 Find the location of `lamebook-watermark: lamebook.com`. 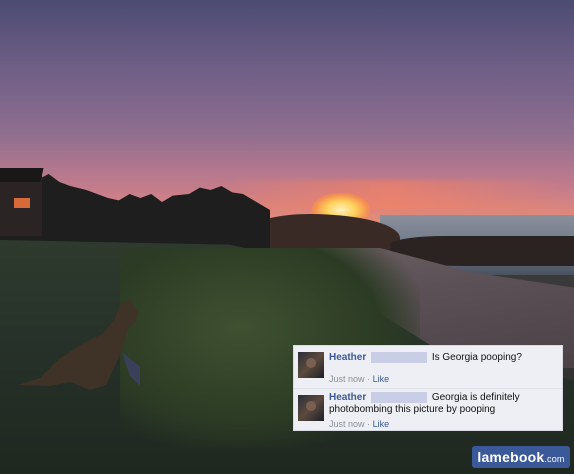

lamebook-watermark: lamebook.com is located at coordinates (521, 457).